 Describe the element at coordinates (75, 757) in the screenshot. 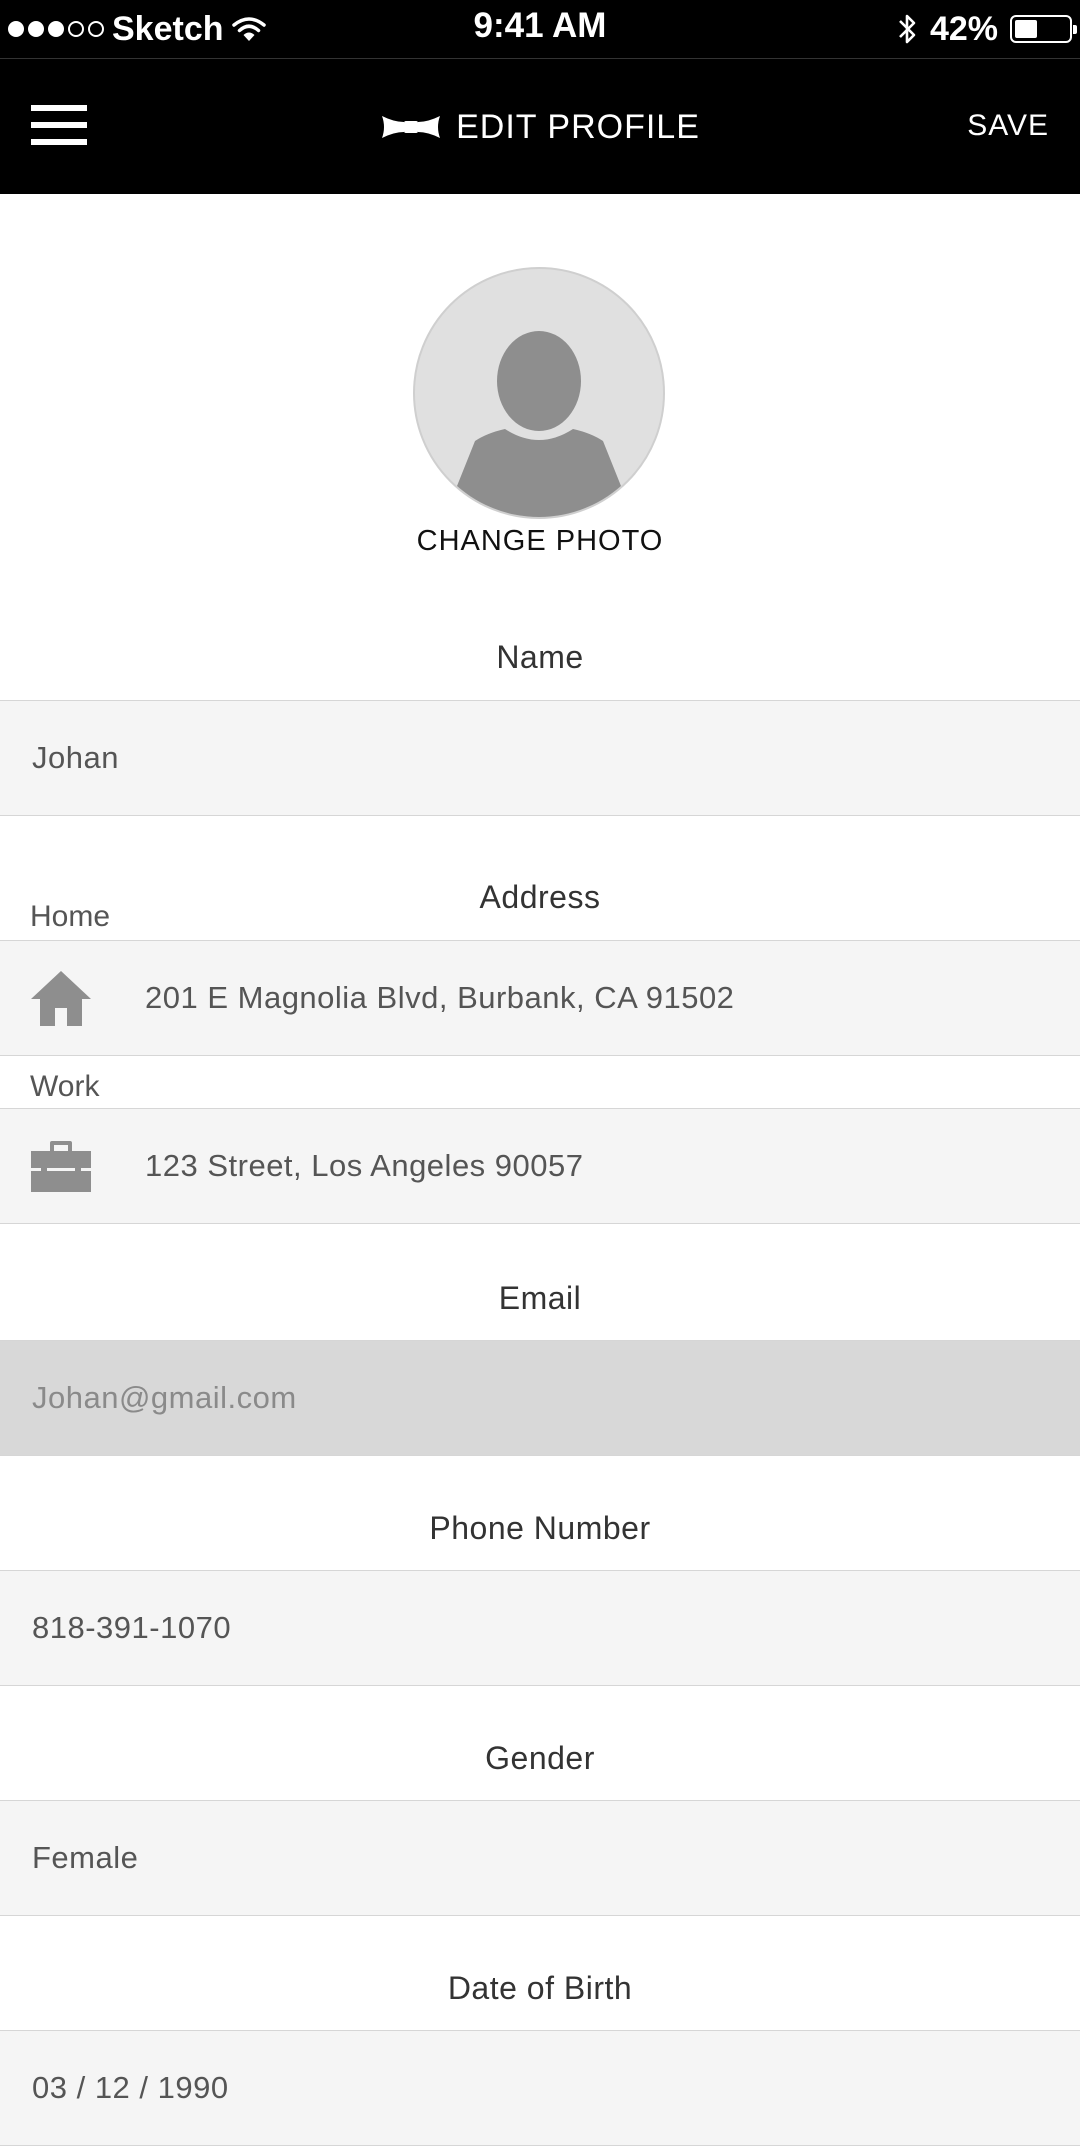

I see `name-value: Johan` at that location.